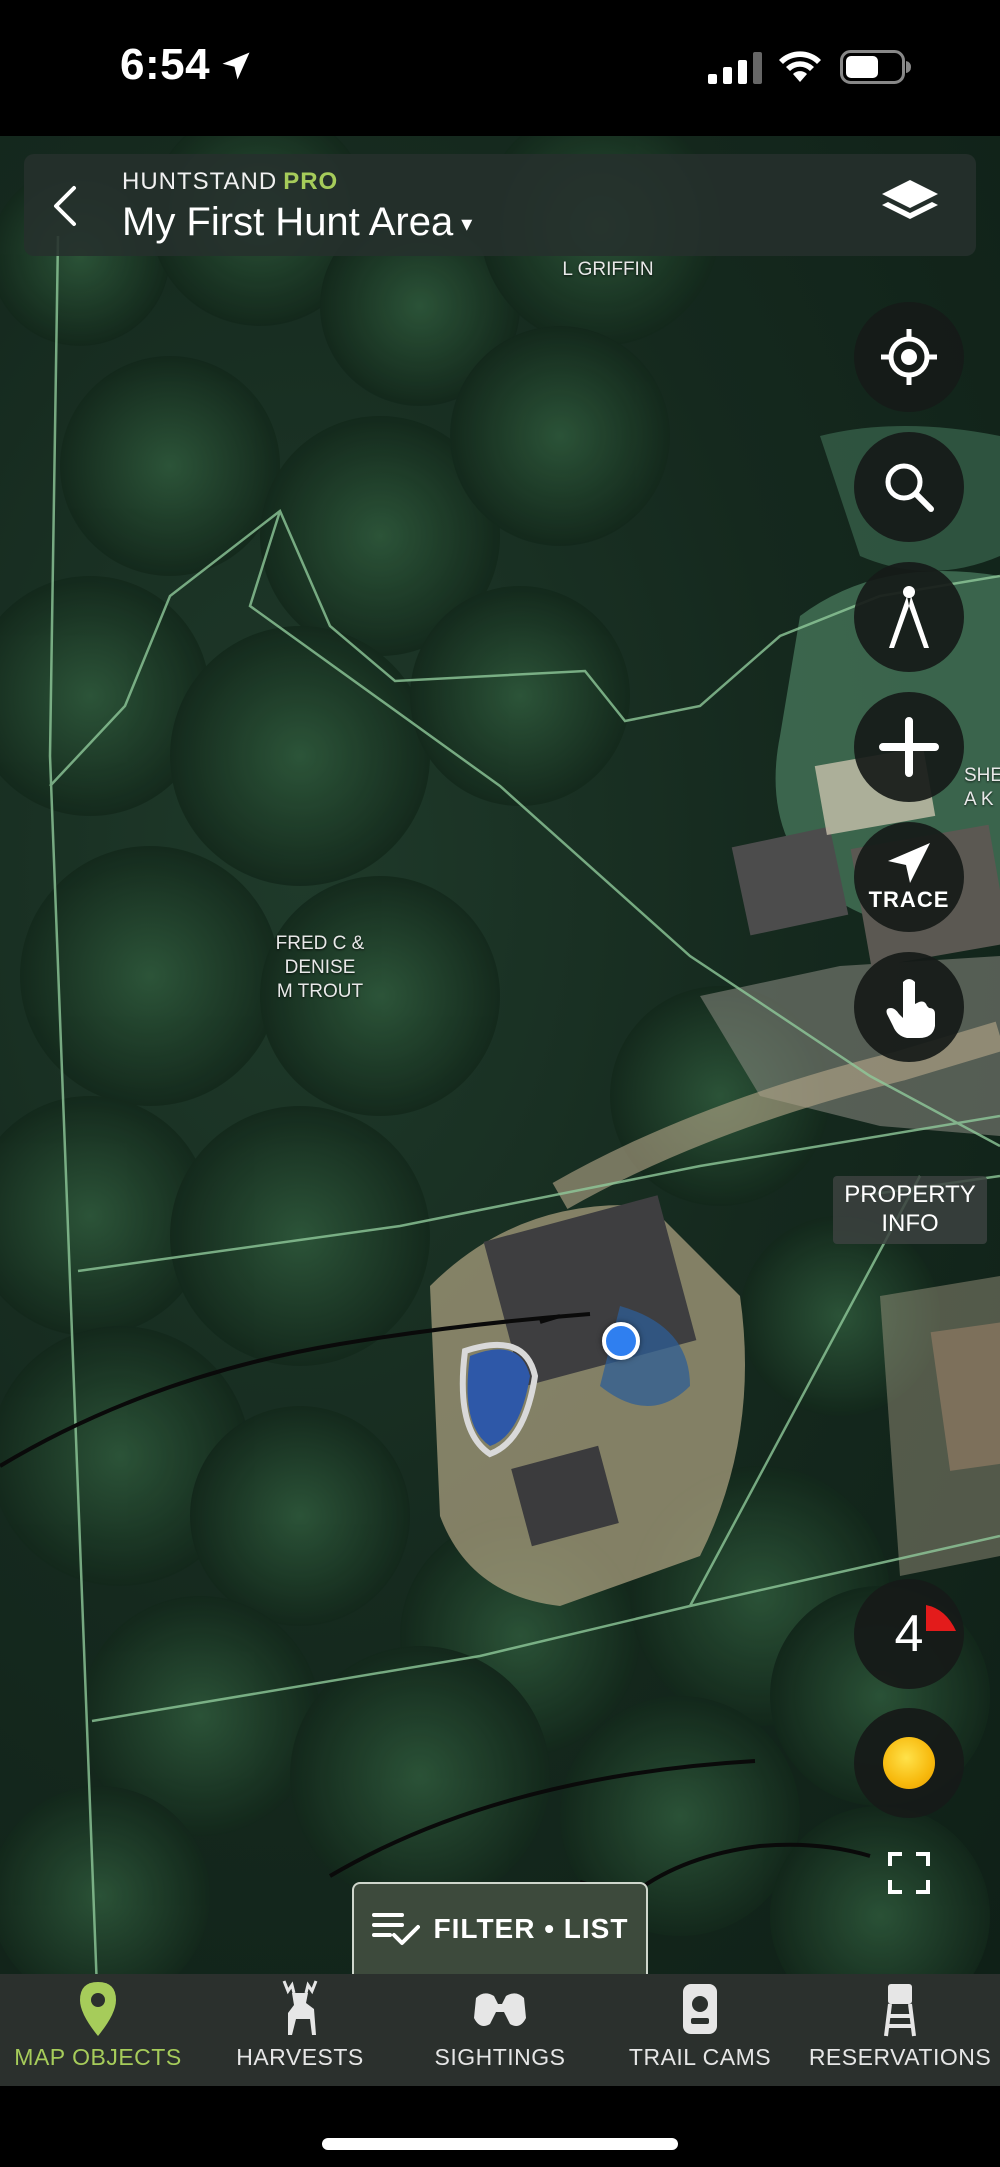  Describe the element at coordinates (909, 899) in the screenshot. I see `trace-label: TRACE` at that location.